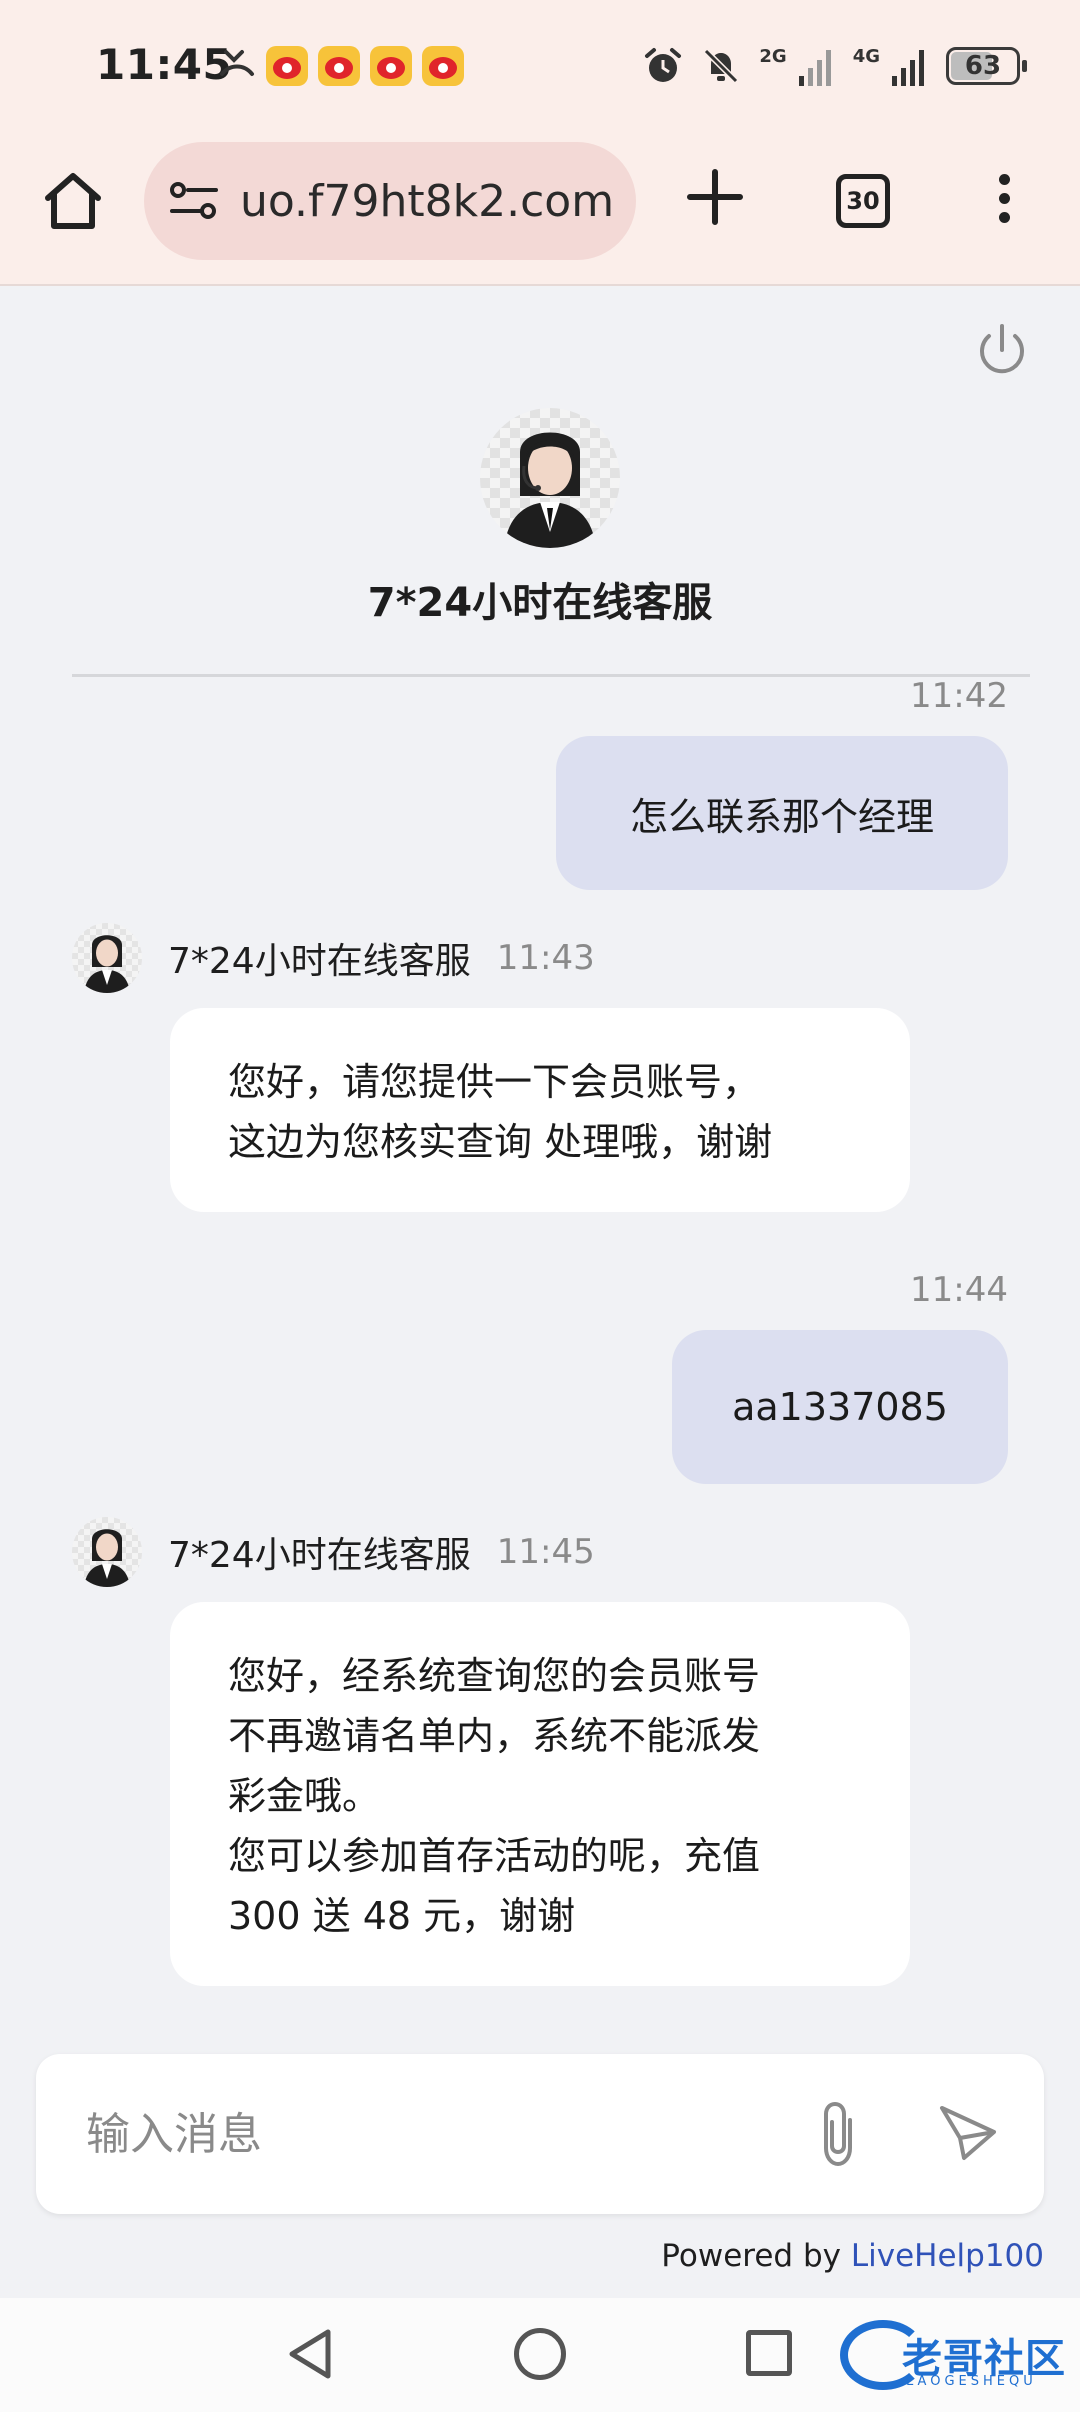 Image resolution: width=1080 pixels, height=2412 pixels. I want to click on tab-count: 30, so click(863, 201).